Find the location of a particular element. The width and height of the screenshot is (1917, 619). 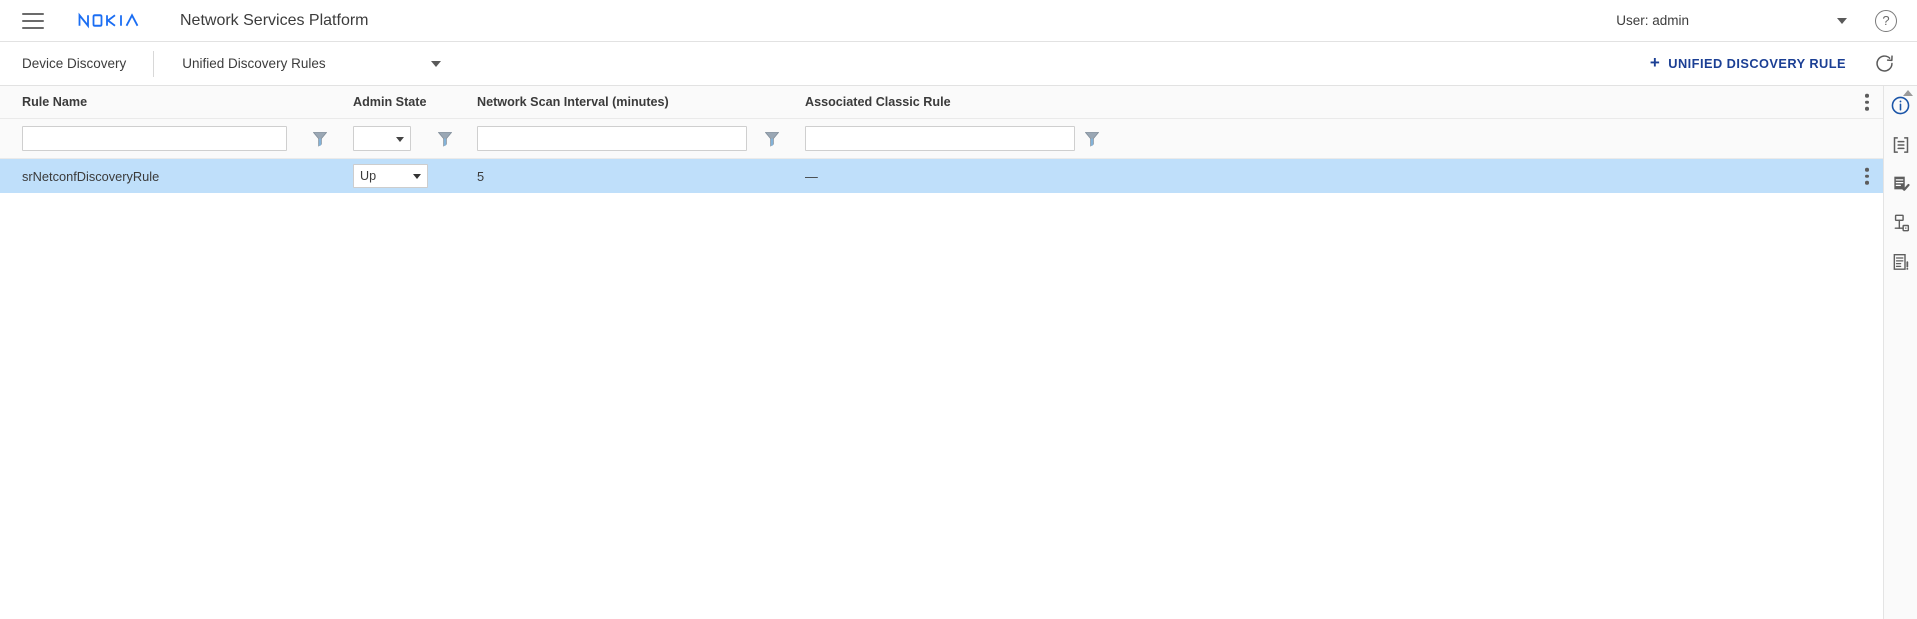

action-bar-right-group: + UNIFIED DISCOVERY RULE is located at coordinates (1783, 63).